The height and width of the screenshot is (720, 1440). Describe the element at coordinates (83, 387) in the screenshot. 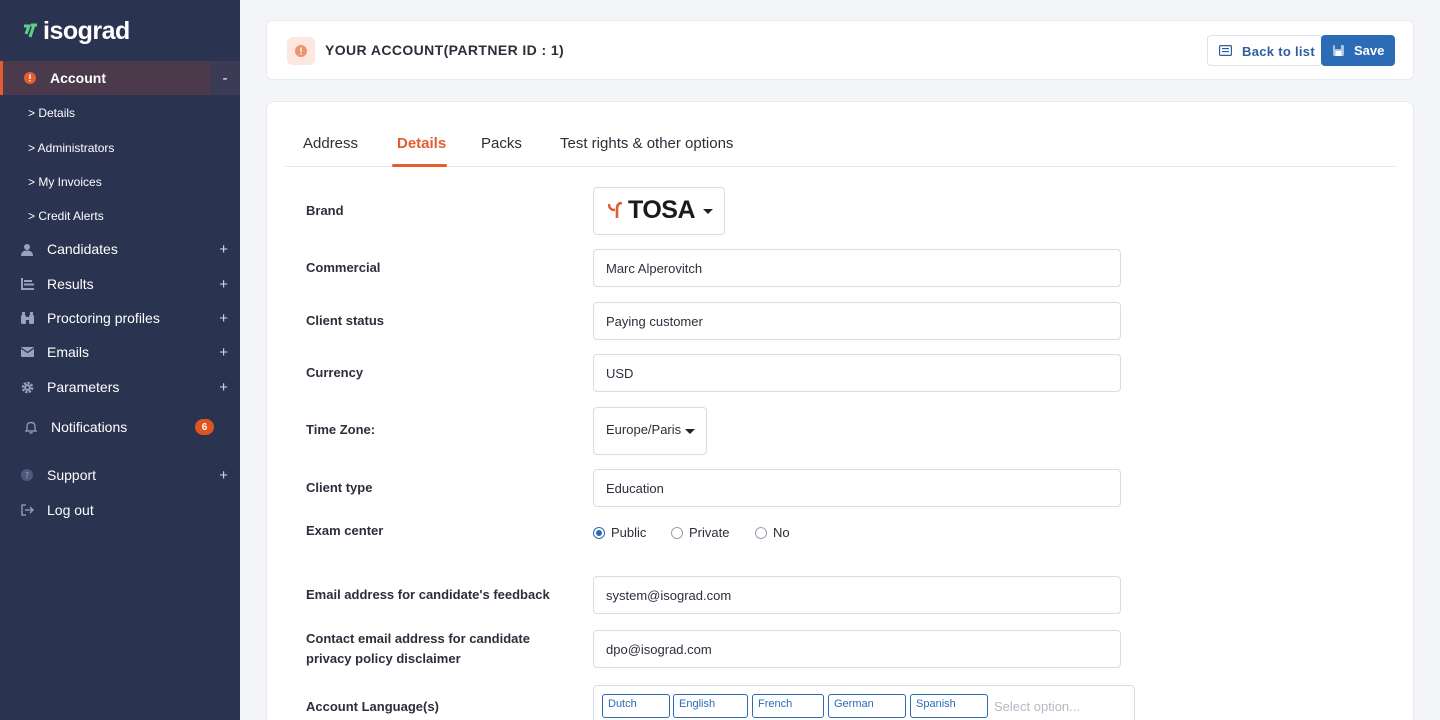

I see `sidebar-item-label: Parameters` at that location.